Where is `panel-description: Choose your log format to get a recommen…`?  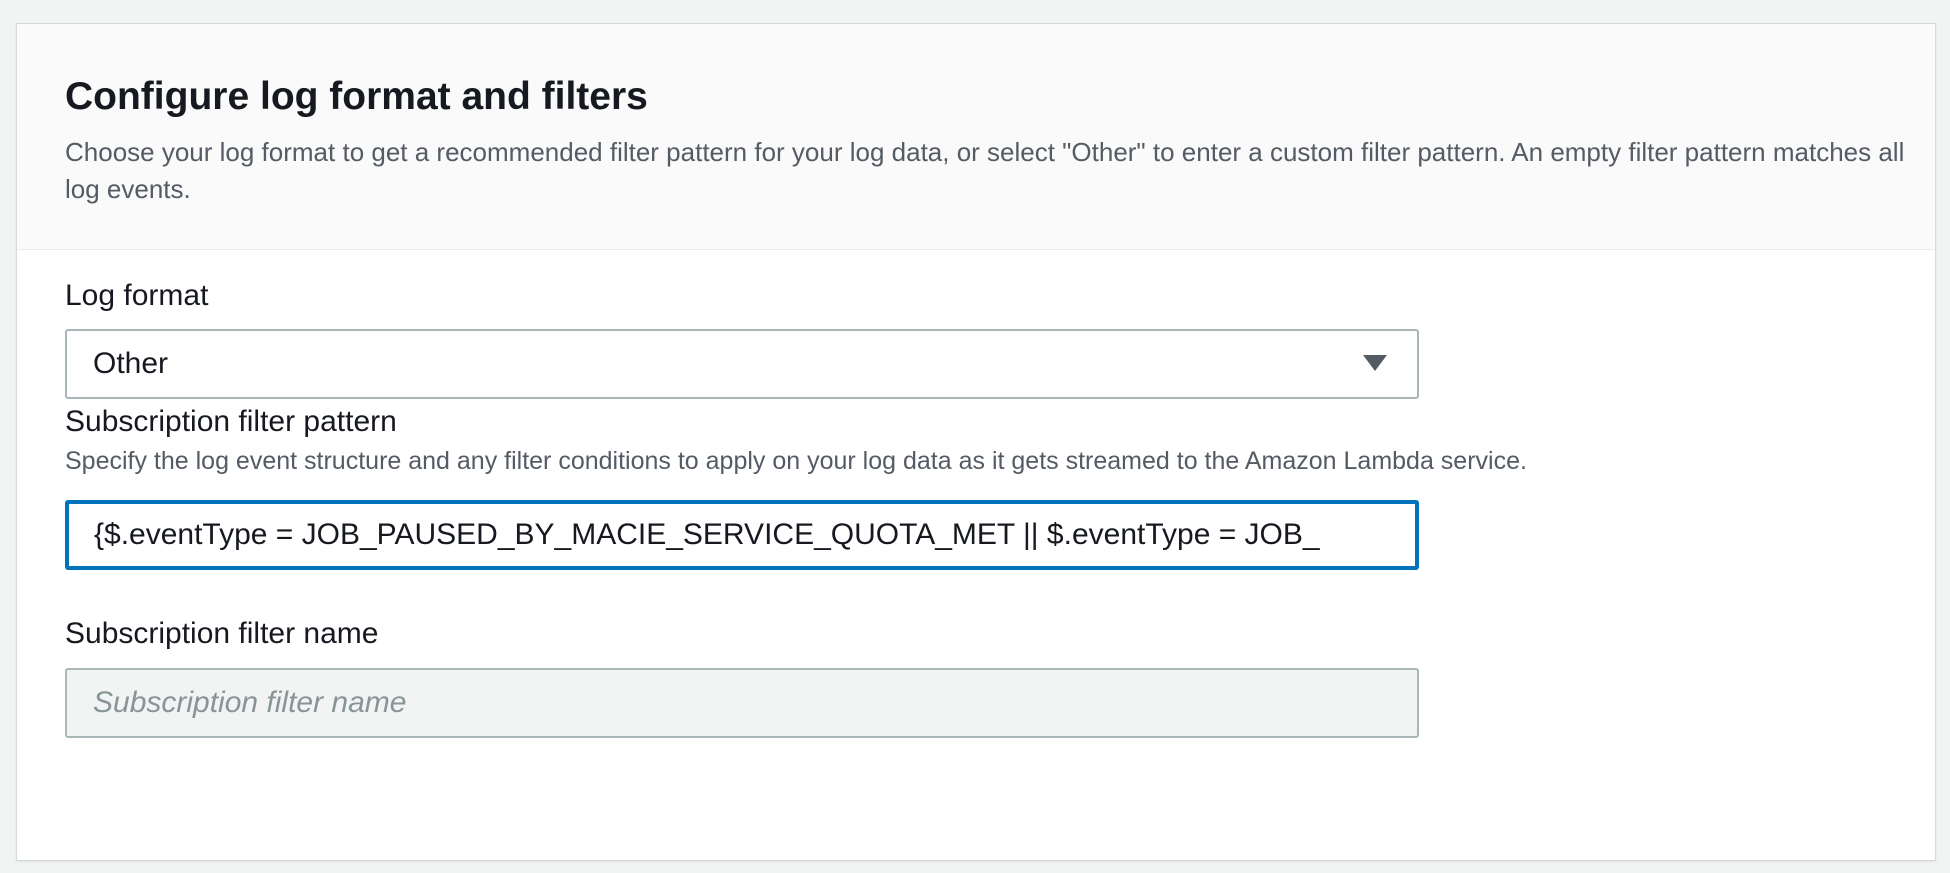 panel-description: Choose your log format to get a recommen… is located at coordinates (985, 170).